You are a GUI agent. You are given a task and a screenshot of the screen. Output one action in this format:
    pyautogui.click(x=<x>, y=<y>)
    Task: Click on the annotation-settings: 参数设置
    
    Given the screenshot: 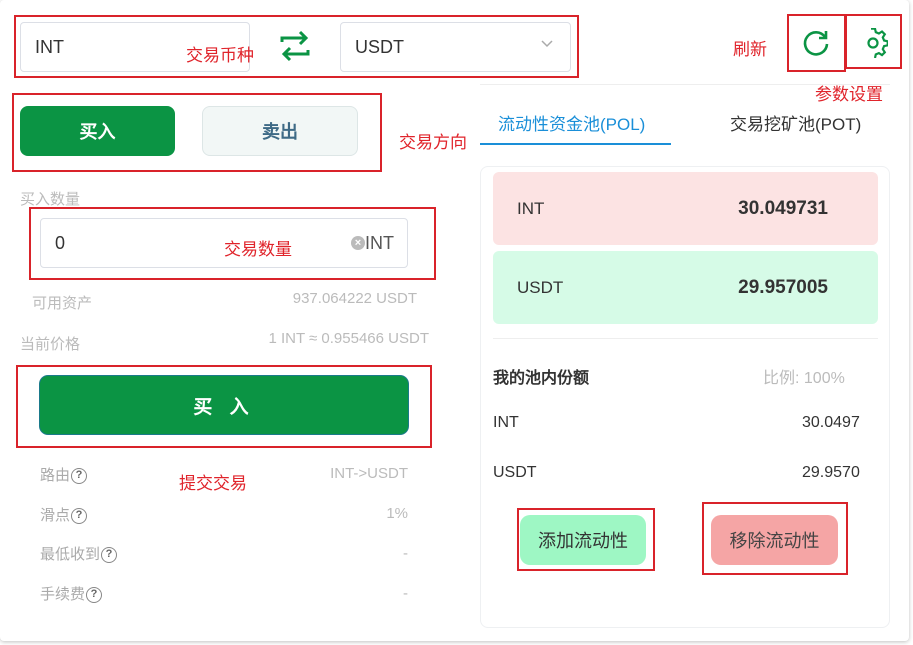 What is the action you would take?
    pyautogui.click(x=849, y=94)
    